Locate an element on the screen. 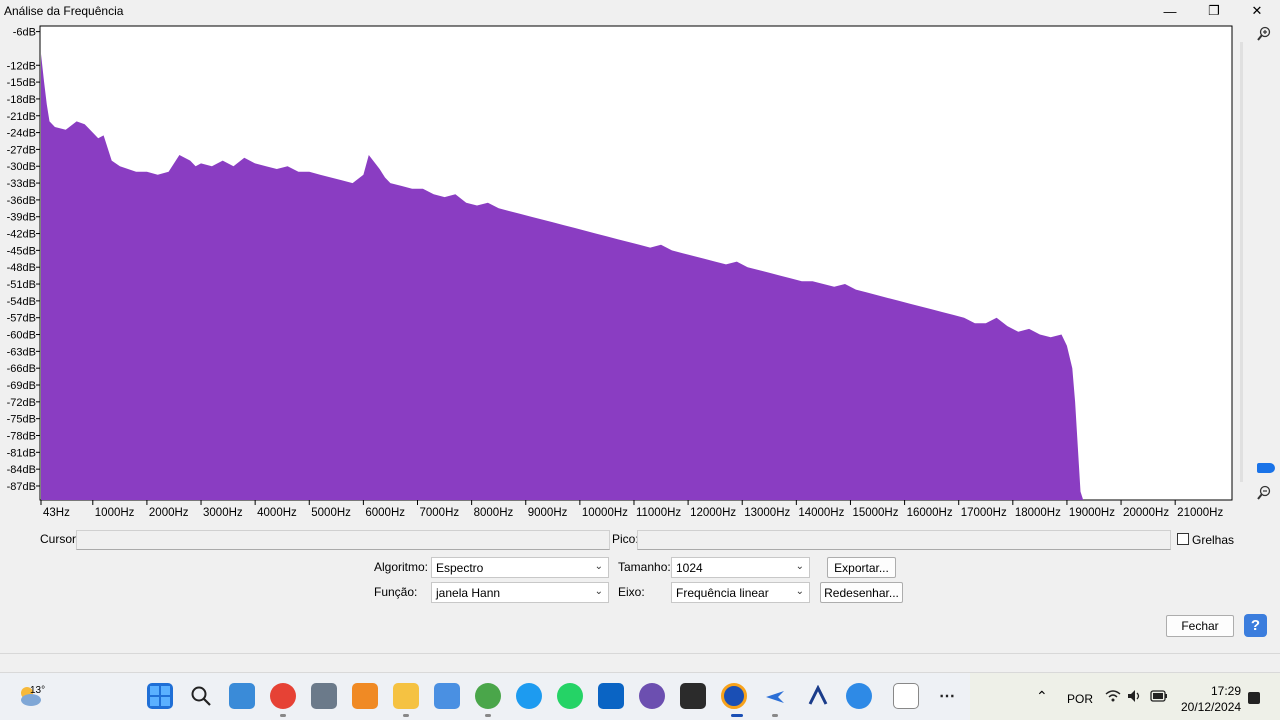  y-tick-label: -87dB is located at coordinates (21, 487).